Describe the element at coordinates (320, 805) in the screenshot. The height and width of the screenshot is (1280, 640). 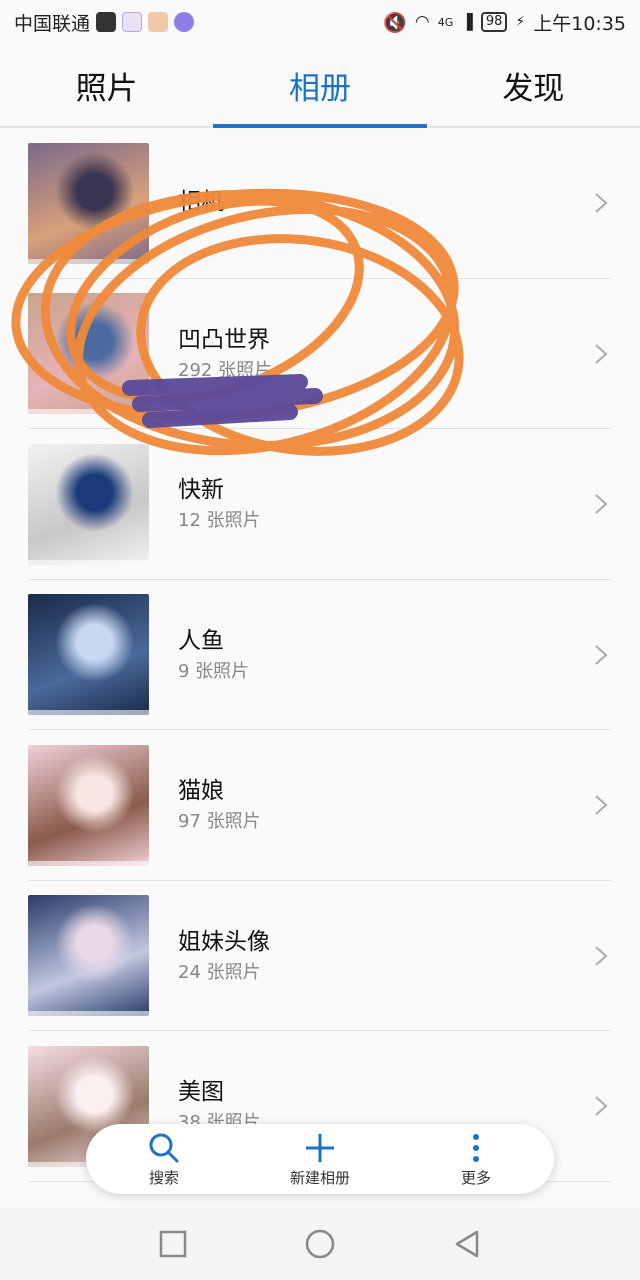
I see `album-row: 猫娘 97 张照片` at that location.